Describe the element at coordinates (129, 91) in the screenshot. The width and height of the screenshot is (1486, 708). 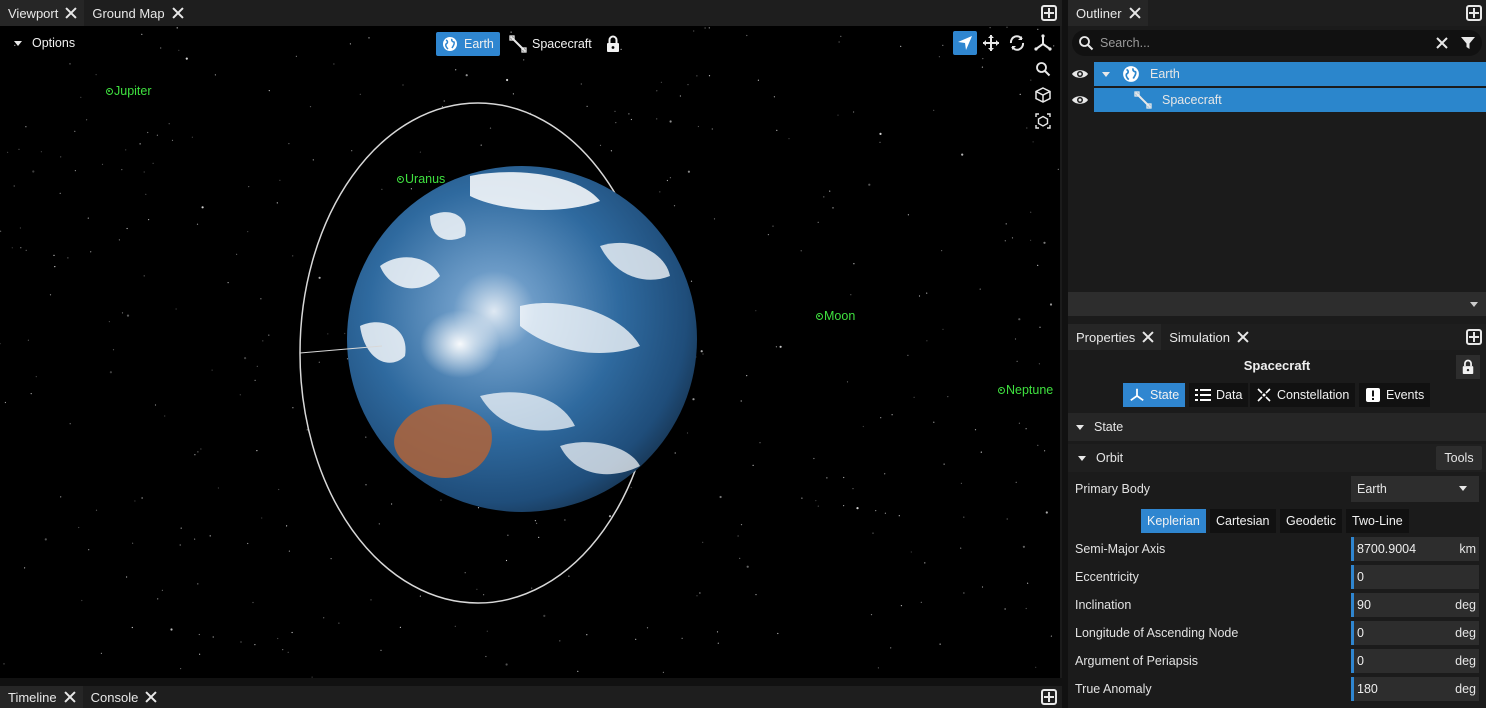
I see `planet-label-jupiter: Jupiter` at that location.